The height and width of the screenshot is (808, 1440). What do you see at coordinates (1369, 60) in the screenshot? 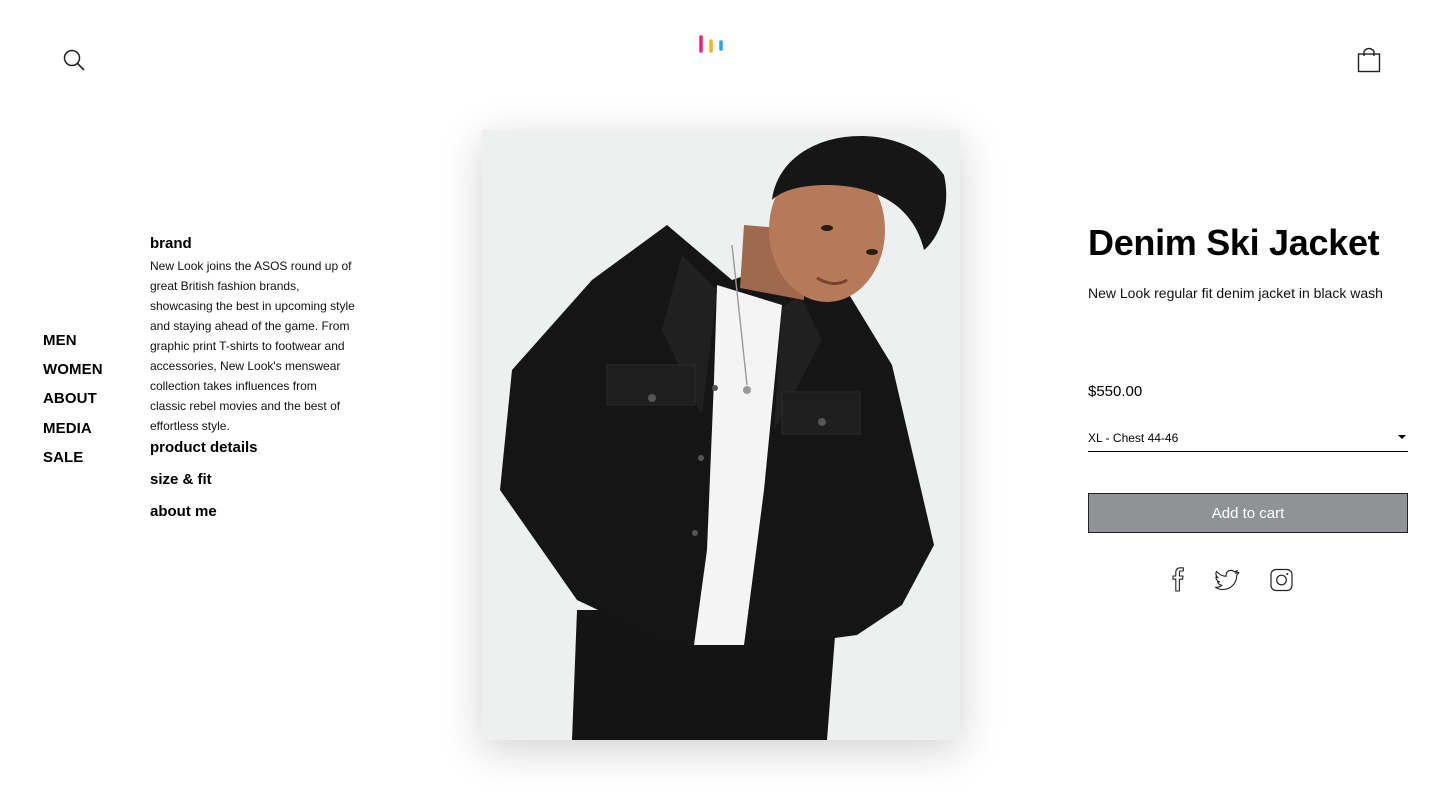
I see `shopping-bag-icon` at bounding box center [1369, 60].